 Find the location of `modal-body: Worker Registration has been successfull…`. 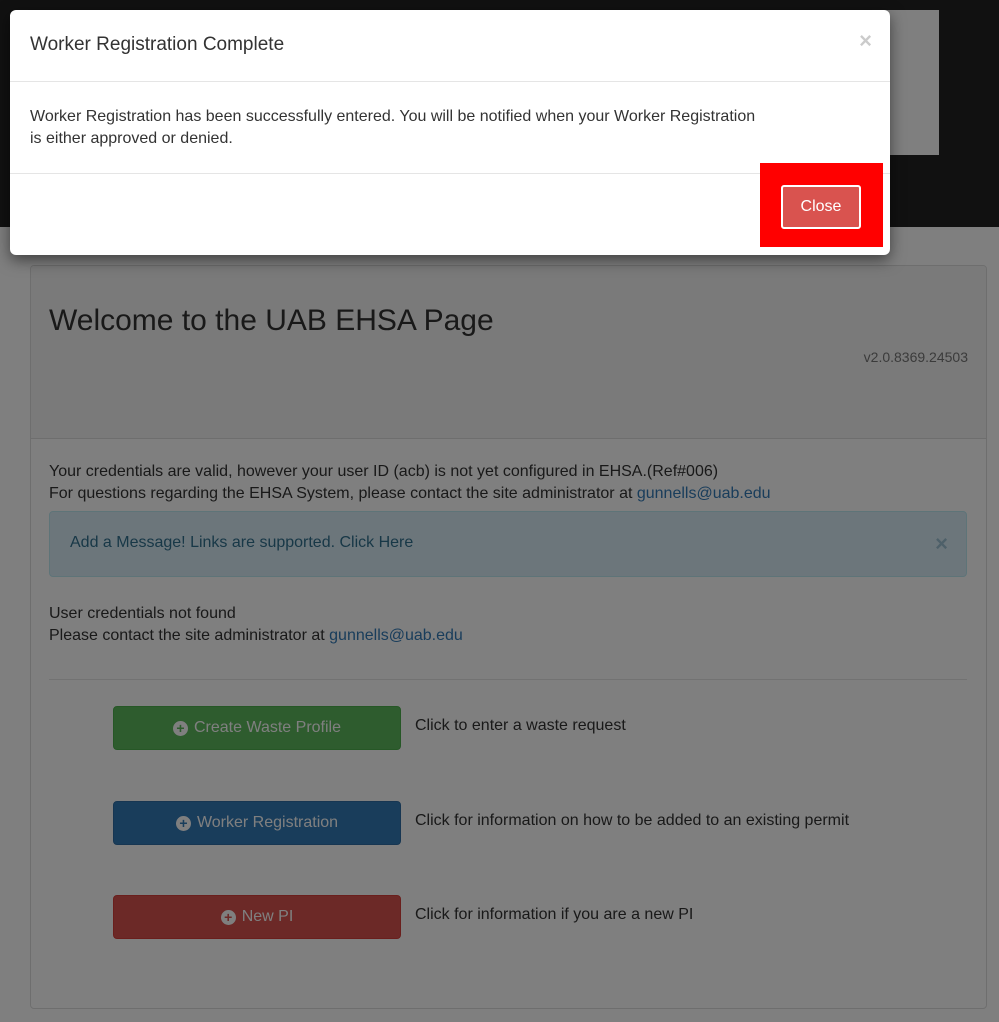

modal-body: Worker Registration has been successfull… is located at coordinates (450, 128).